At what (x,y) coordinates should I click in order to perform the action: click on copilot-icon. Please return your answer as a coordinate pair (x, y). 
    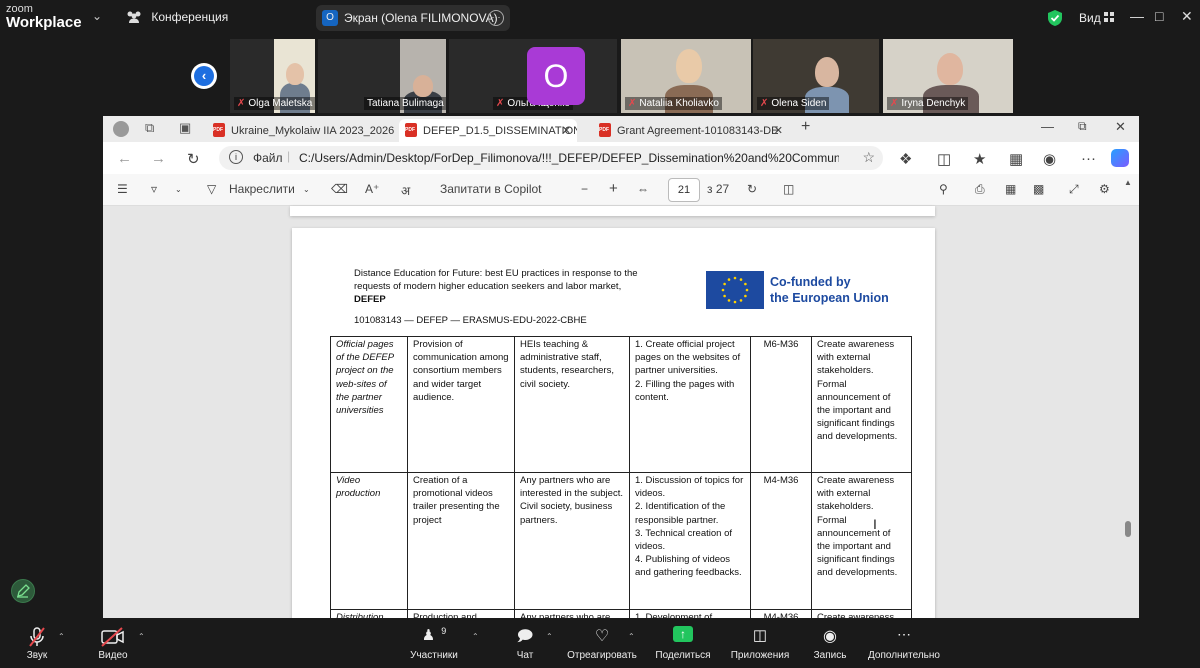
    Looking at the image, I should click on (1120, 158).